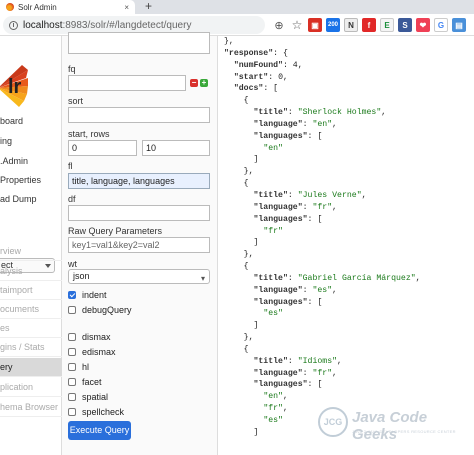 The width and height of the screenshot is (474, 455). What do you see at coordinates (441, 25) in the screenshot?
I see `extension-g-icon: G` at bounding box center [441, 25].